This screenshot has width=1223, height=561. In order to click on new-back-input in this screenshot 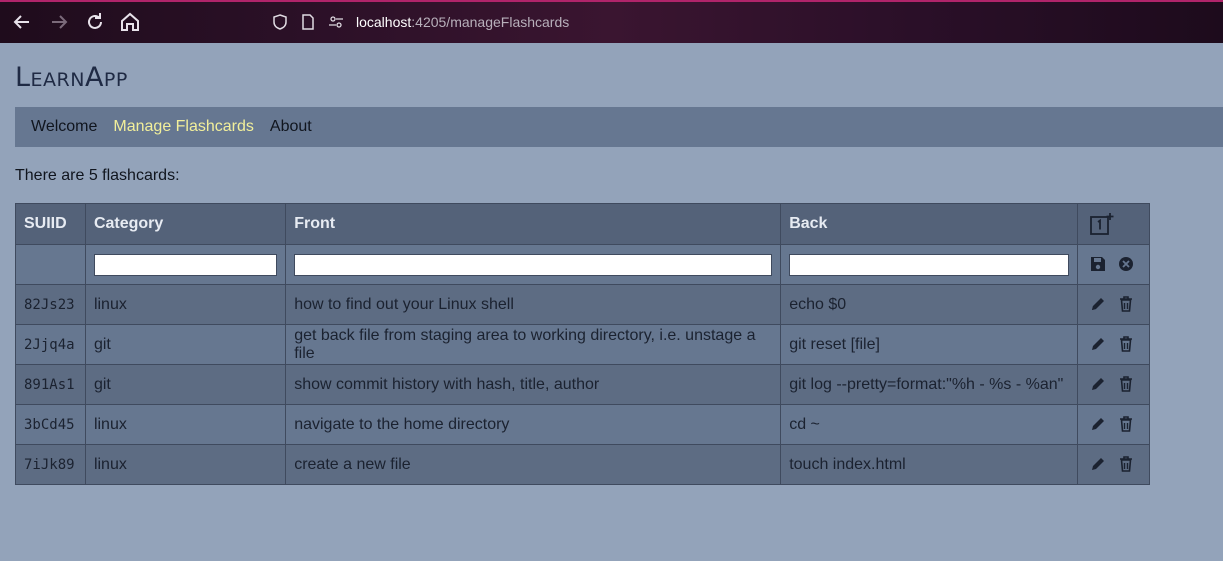, I will do `click(929, 264)`.